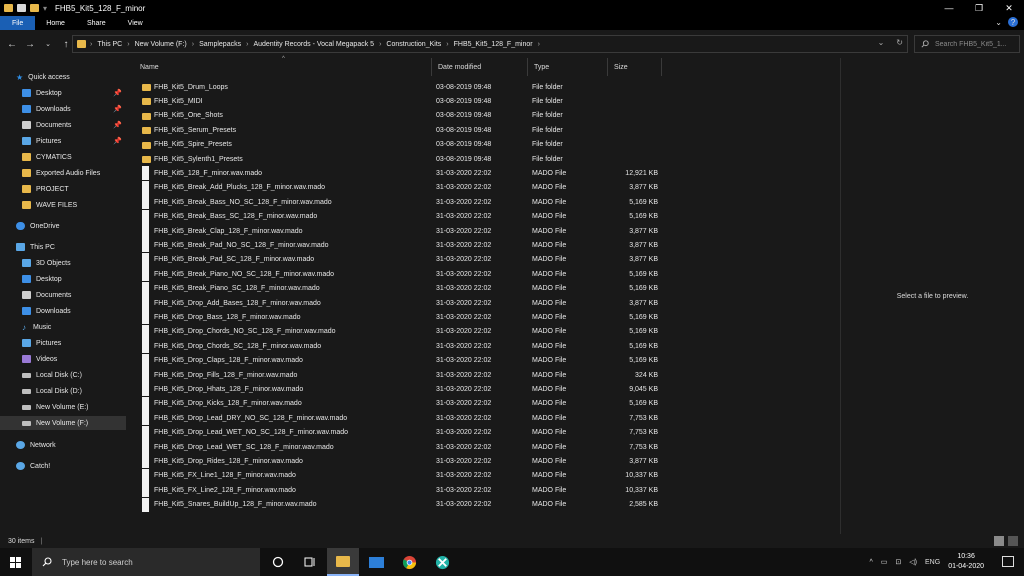 This screenshot has width=1024, height=576. Describe the element at coordinates (63, 125) in the screenshot. I see `nav-item-documents: Documents 📌` at that location.